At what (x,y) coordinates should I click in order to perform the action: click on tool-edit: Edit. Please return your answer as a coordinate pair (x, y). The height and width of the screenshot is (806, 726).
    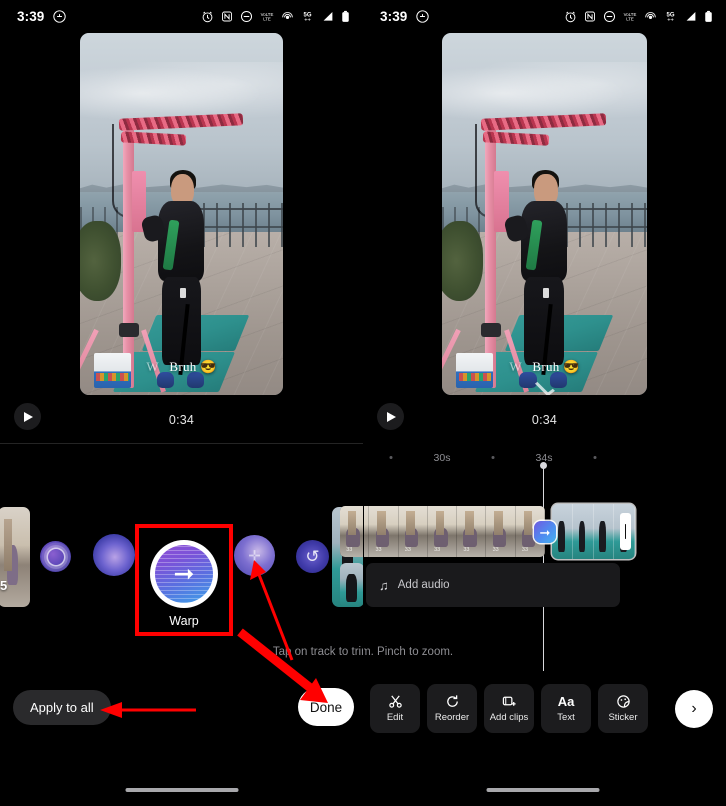
    Looking at the image, I should click on (395, 708).